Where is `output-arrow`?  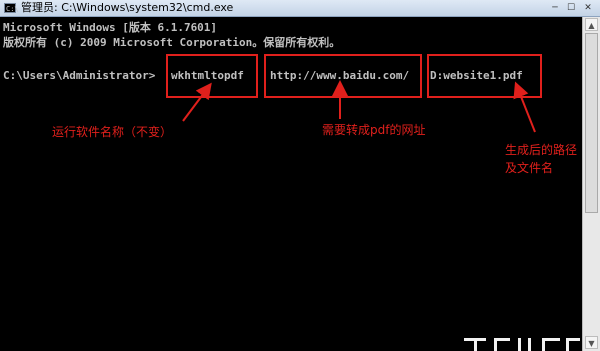
output-arrow is located at coordinates (524, 107).